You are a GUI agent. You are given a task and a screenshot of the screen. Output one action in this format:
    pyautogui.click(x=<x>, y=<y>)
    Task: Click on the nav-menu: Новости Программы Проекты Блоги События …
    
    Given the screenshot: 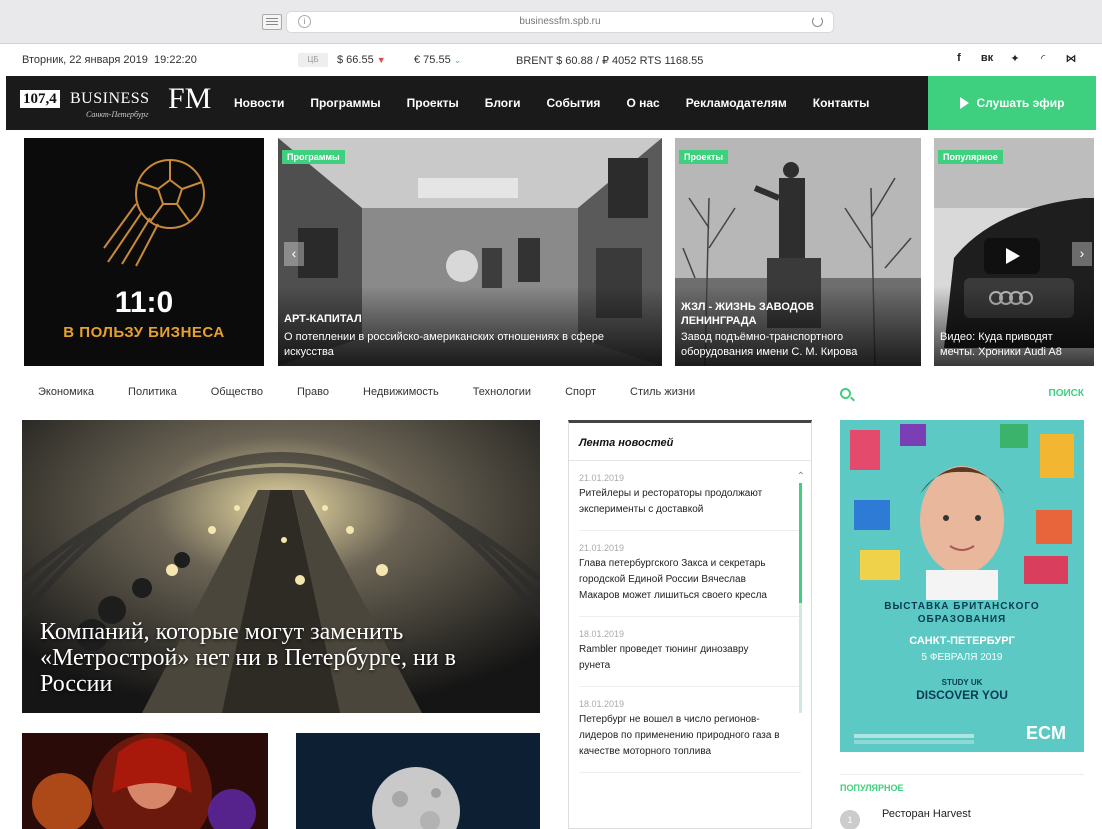 What is the action you would take?
    pyautogui.click(x=551, y=103)
    